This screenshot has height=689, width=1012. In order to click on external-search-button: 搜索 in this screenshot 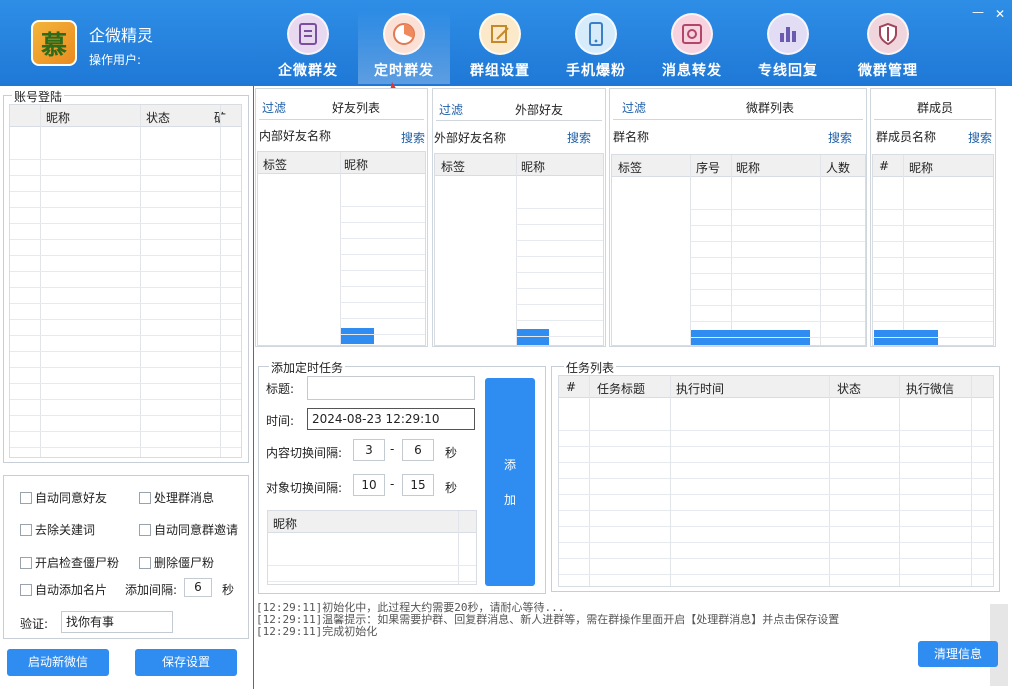, I will do `click(579, 137)`.